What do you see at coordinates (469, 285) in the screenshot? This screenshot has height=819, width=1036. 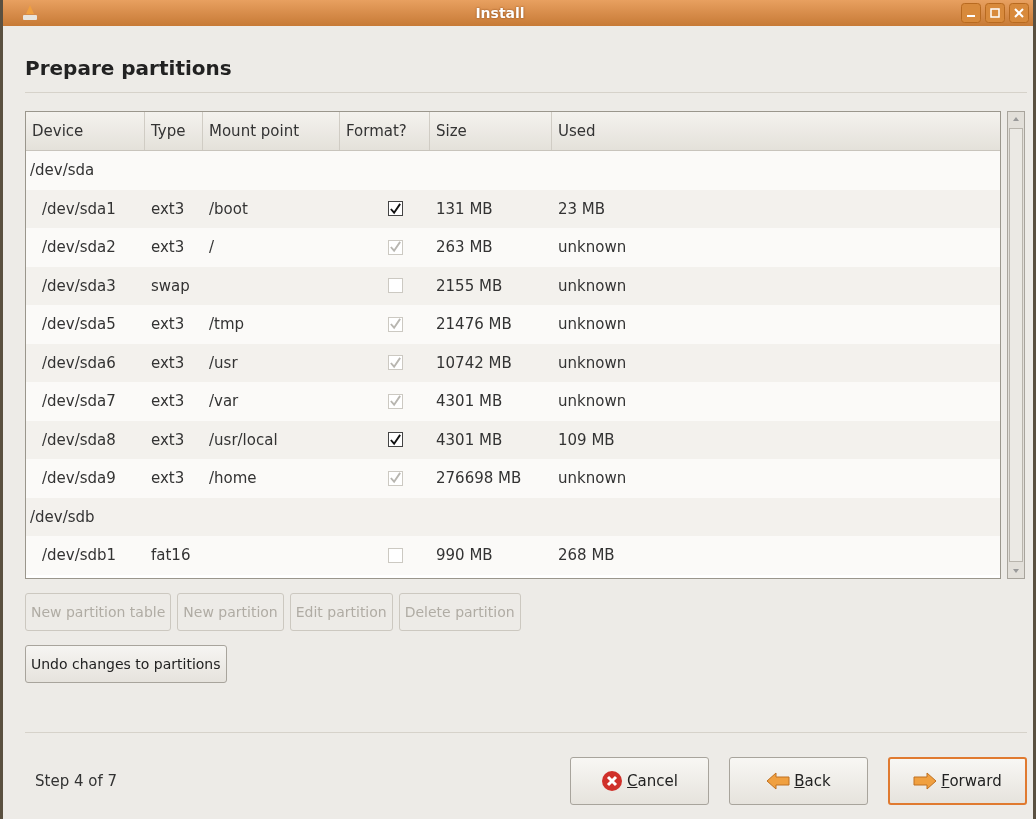 I see `size-cell: 2155 MB` at bounding box center [469, 285].